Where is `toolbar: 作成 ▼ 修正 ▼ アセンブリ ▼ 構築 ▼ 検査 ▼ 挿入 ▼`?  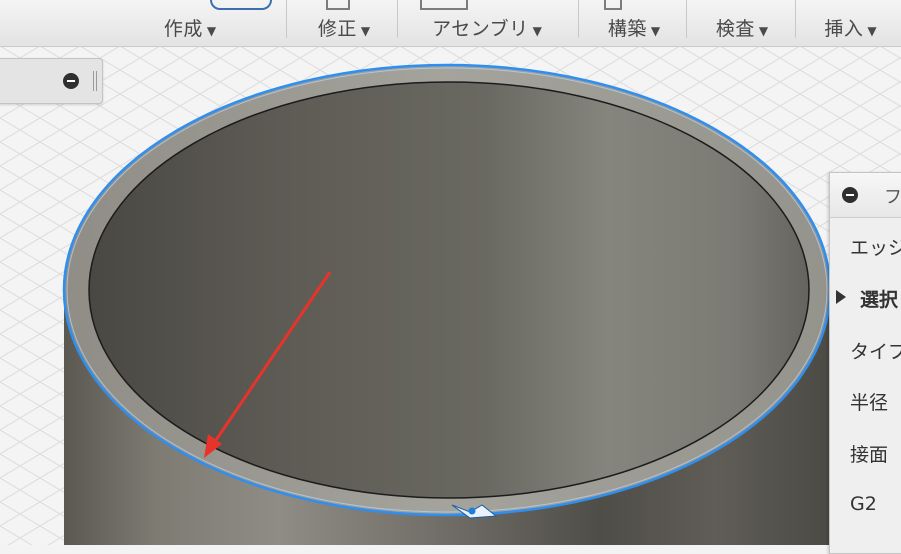
toolbar: 作成 ▼ 修正 ▼ アセンブリ ▼ 構築 ▼ 検査 ▼ 挿入 ▼ is located at coordinates (450, 23).